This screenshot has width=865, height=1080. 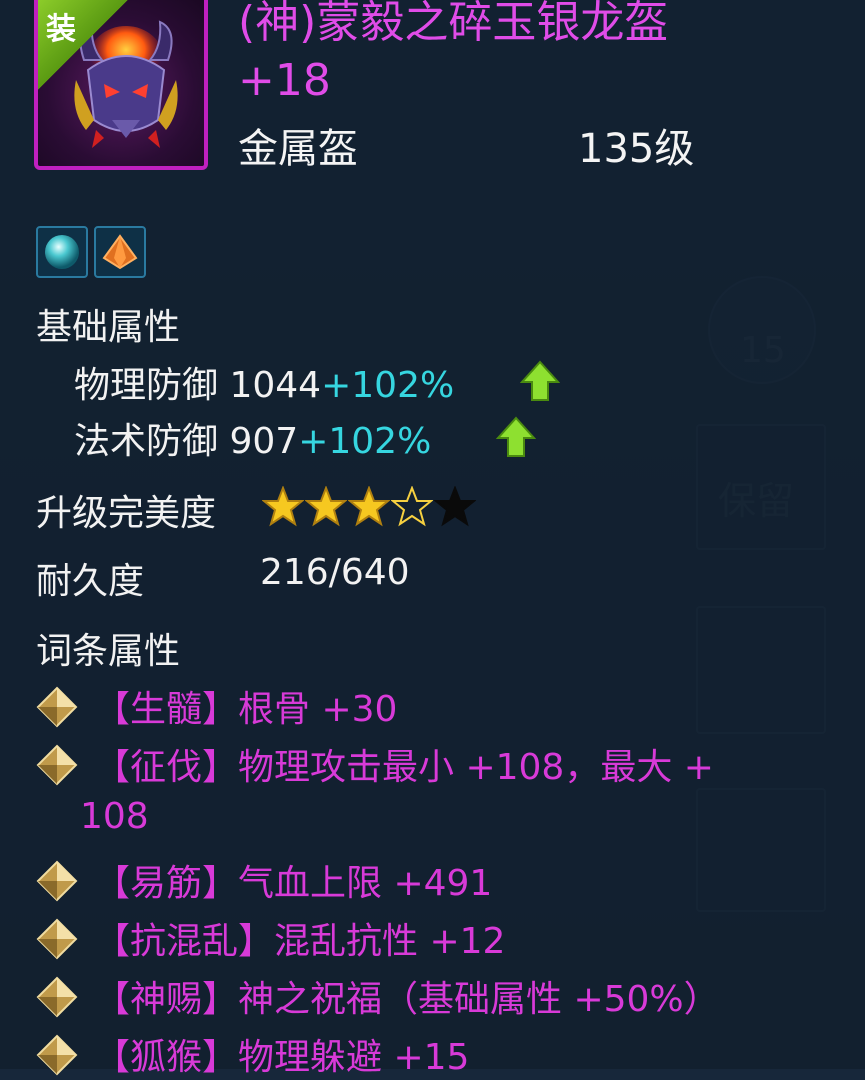 I want to click on affix-text: 【狐猴】物理躲避 +15, so click(x=282, y=1057).